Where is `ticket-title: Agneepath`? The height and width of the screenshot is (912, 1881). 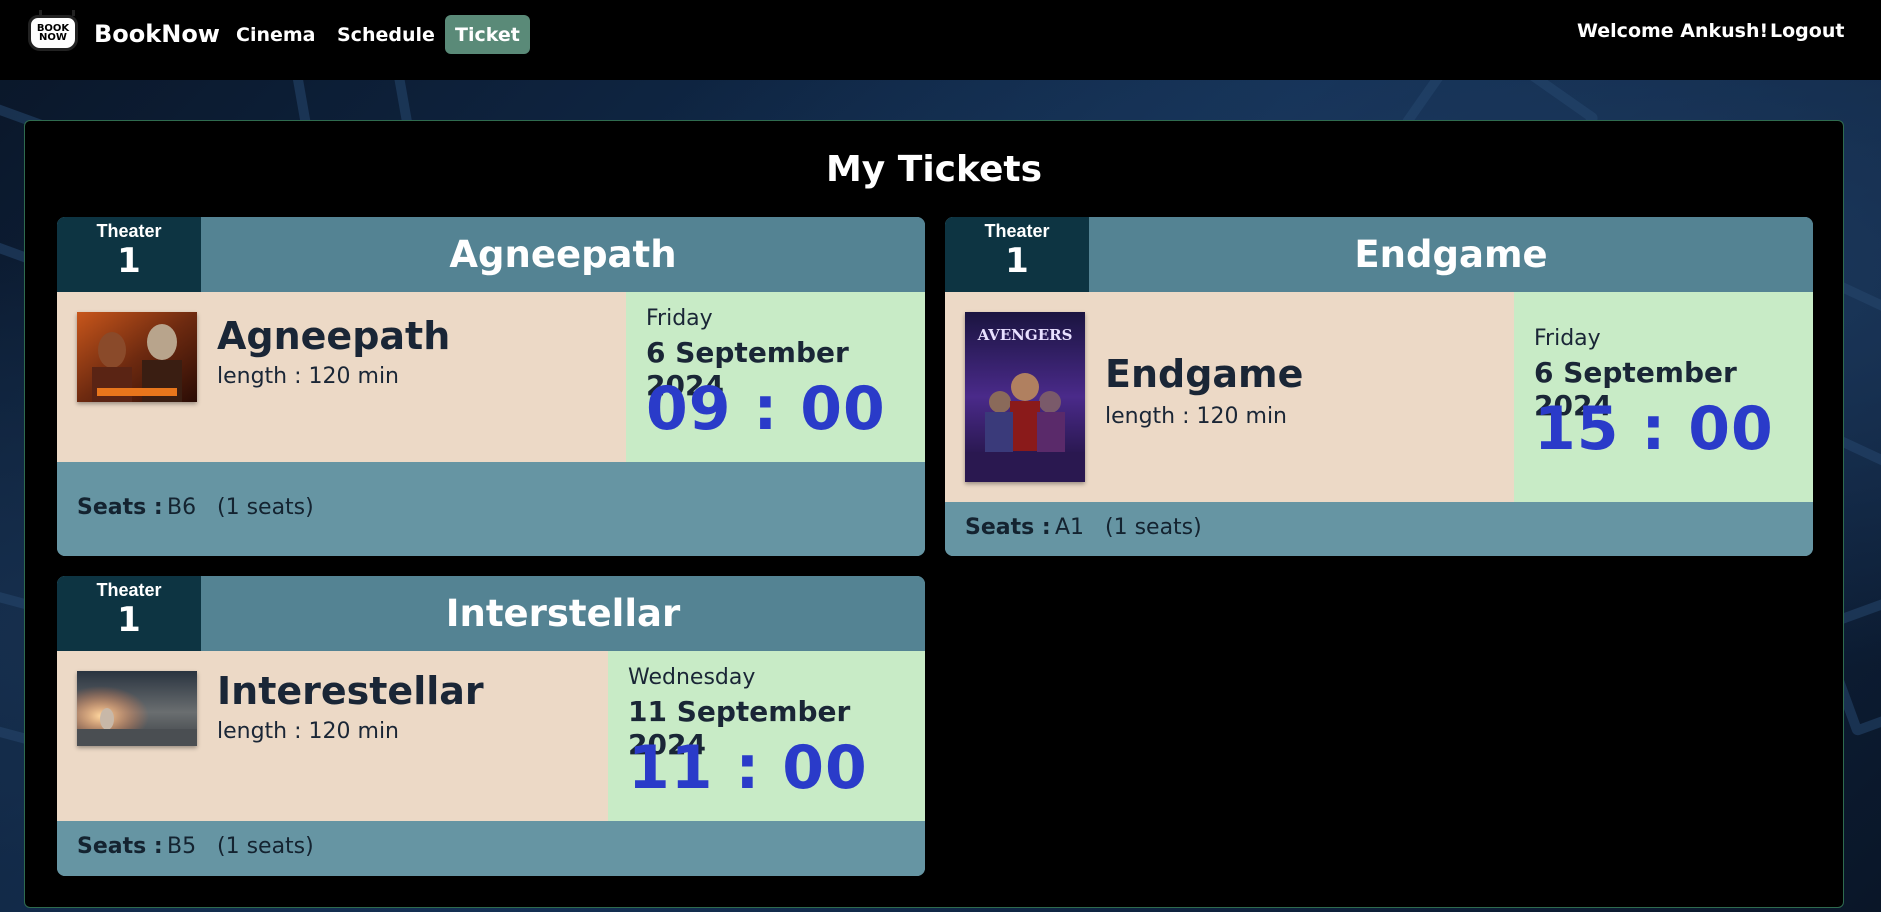
ticket-title: Agneepath is located at coordinates (563, 254).